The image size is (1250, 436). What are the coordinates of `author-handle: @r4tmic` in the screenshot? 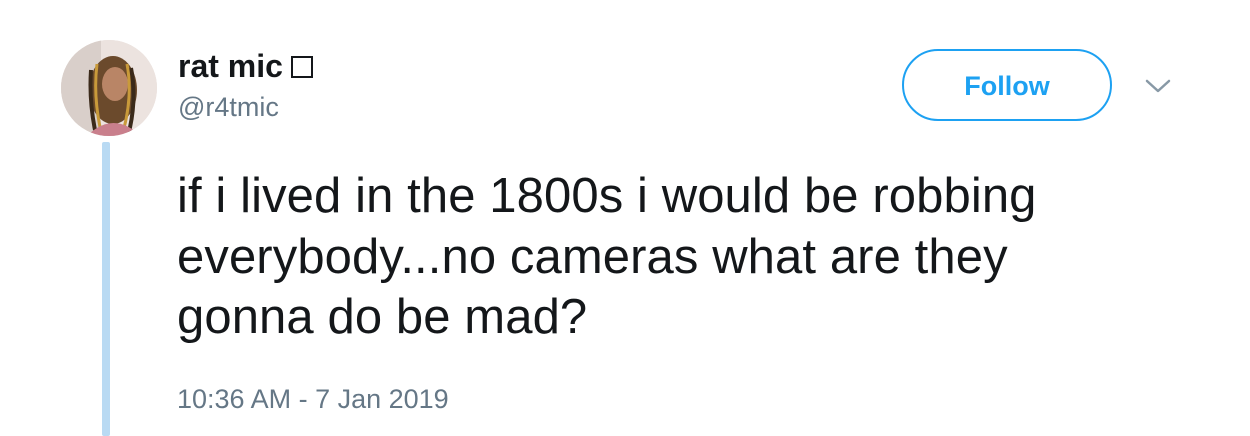 It's located at (228, 107).